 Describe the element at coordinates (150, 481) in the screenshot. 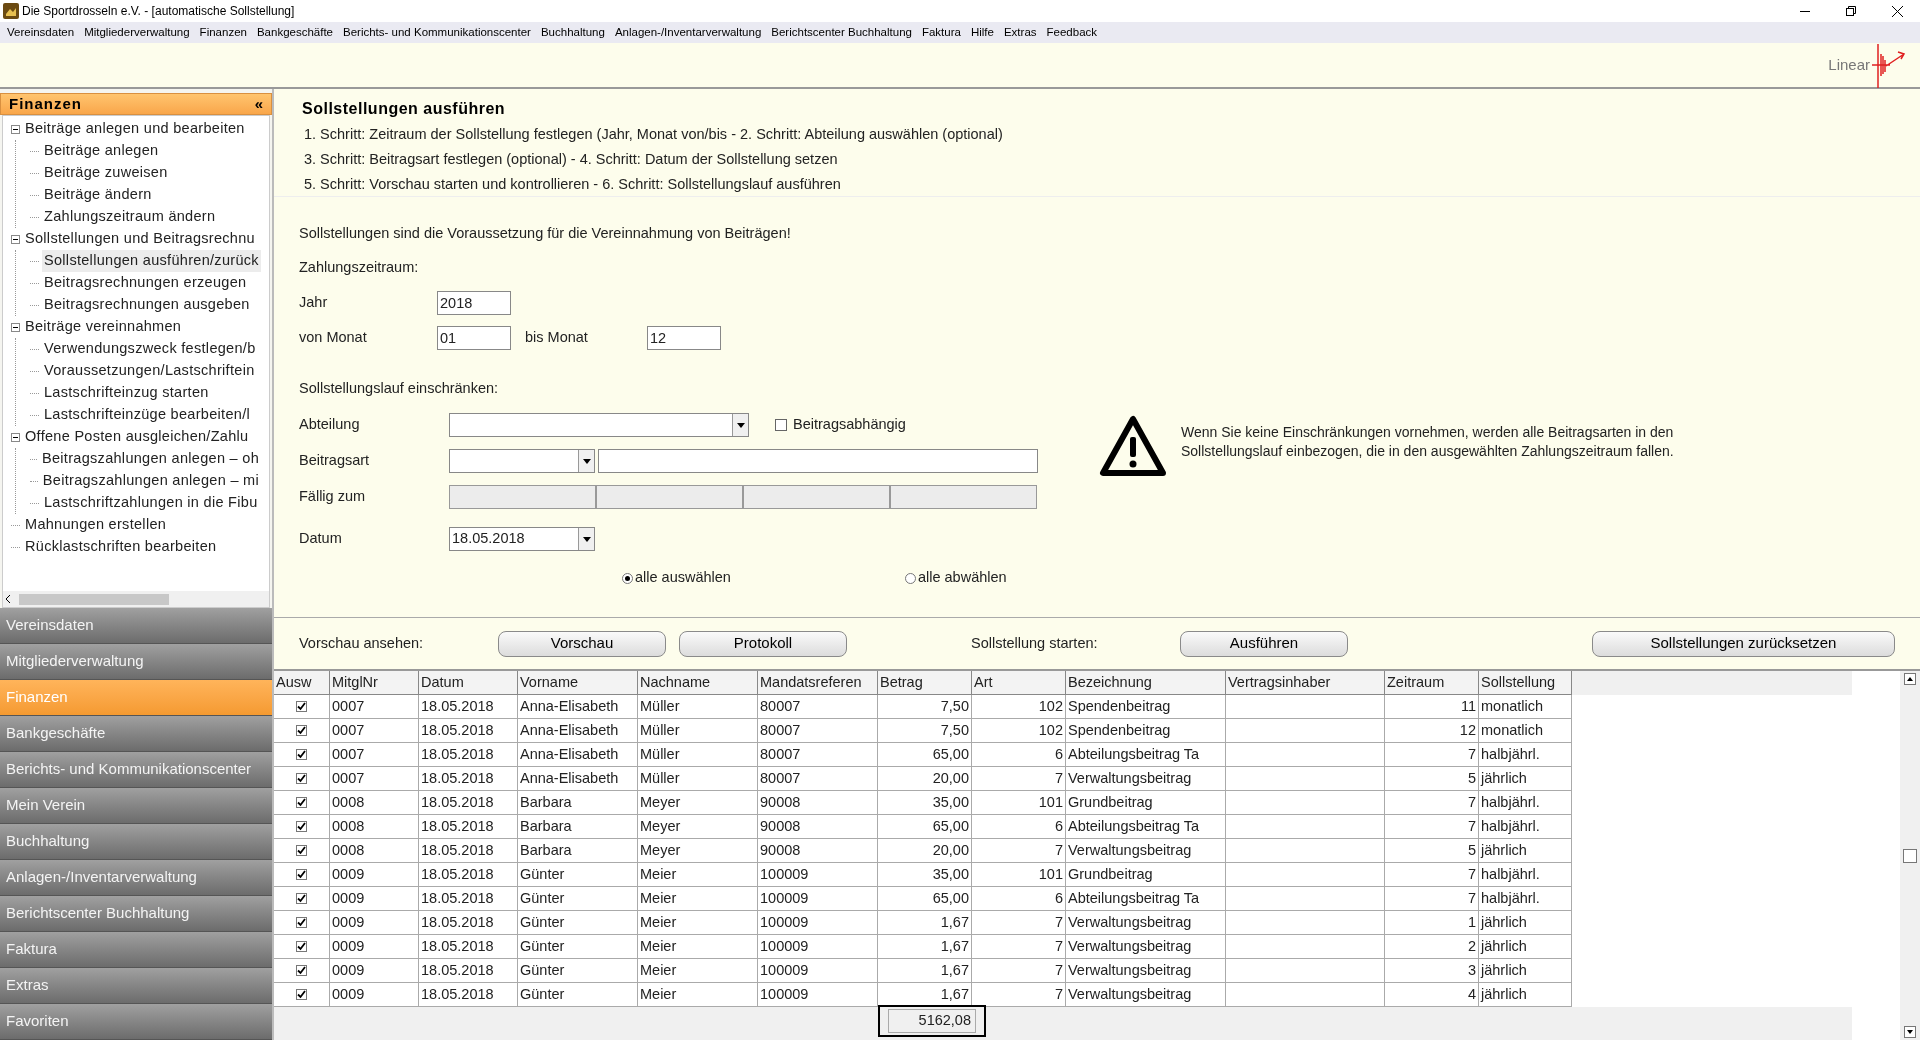

I see `tree-item: Beitragszahlungen anlegen – mi` at that location.